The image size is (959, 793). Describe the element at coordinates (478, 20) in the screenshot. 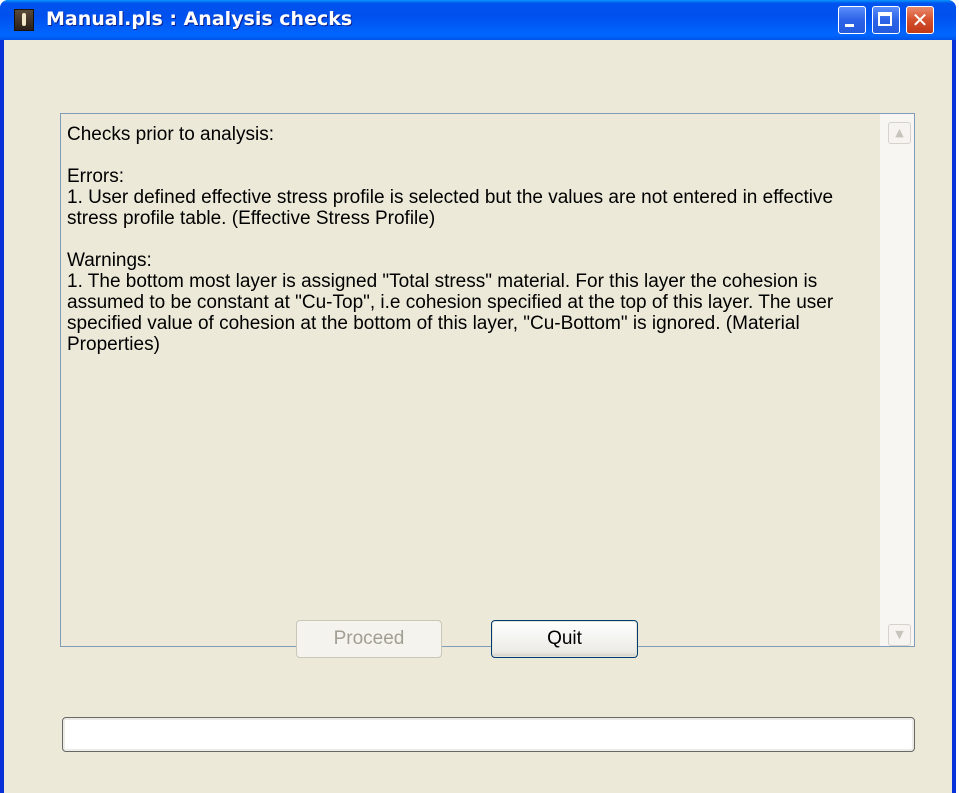

I see `title-bar: Manual.pls : Analysis checks ✕` at that location.